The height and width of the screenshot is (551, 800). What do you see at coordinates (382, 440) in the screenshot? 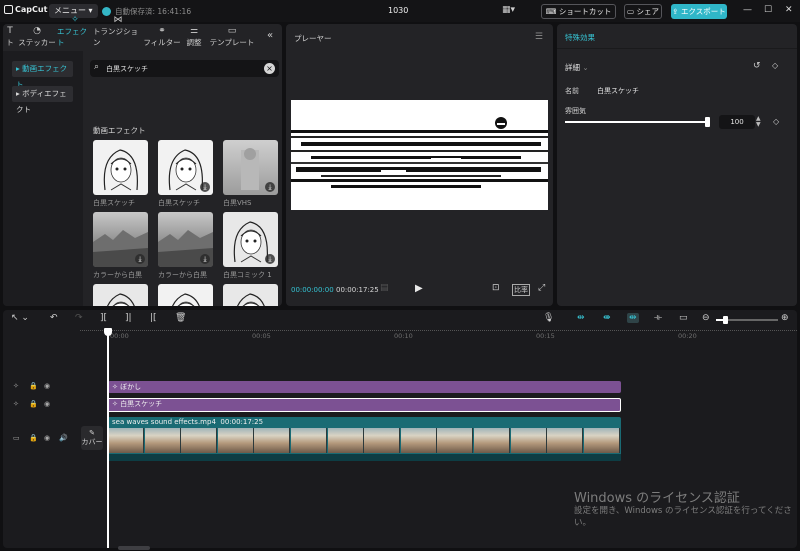
I see `video-frame-thumbnail` at bounding box center [382, 440].